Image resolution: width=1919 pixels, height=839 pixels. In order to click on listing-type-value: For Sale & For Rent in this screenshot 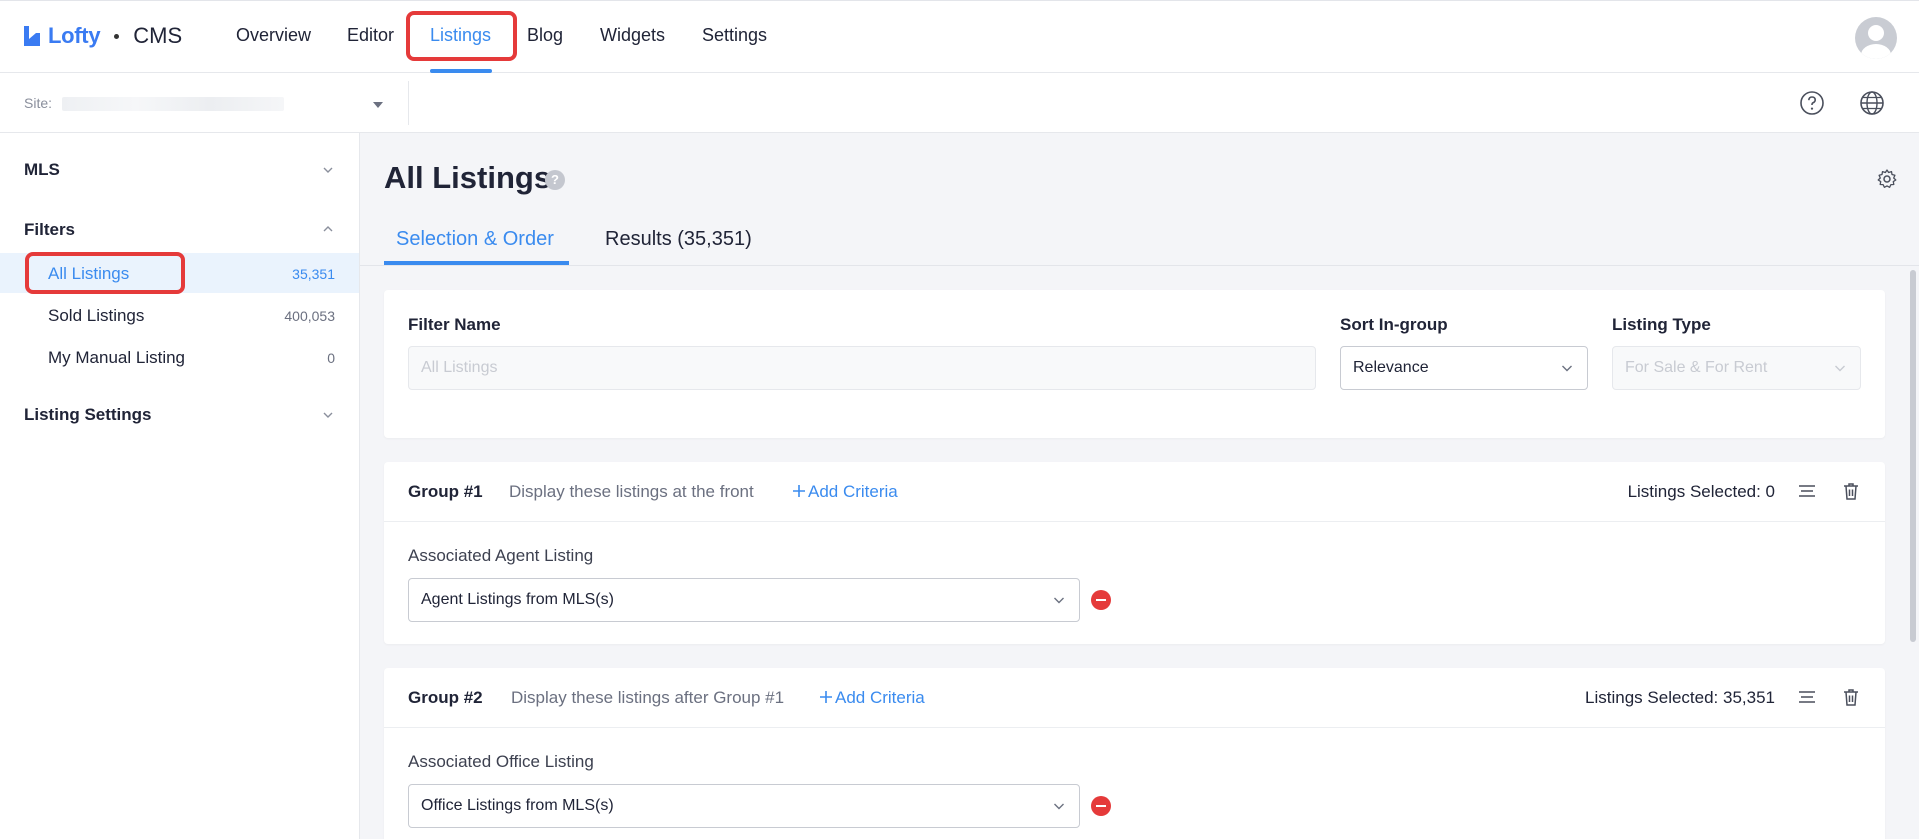, I will do `click(1696, 367)`.